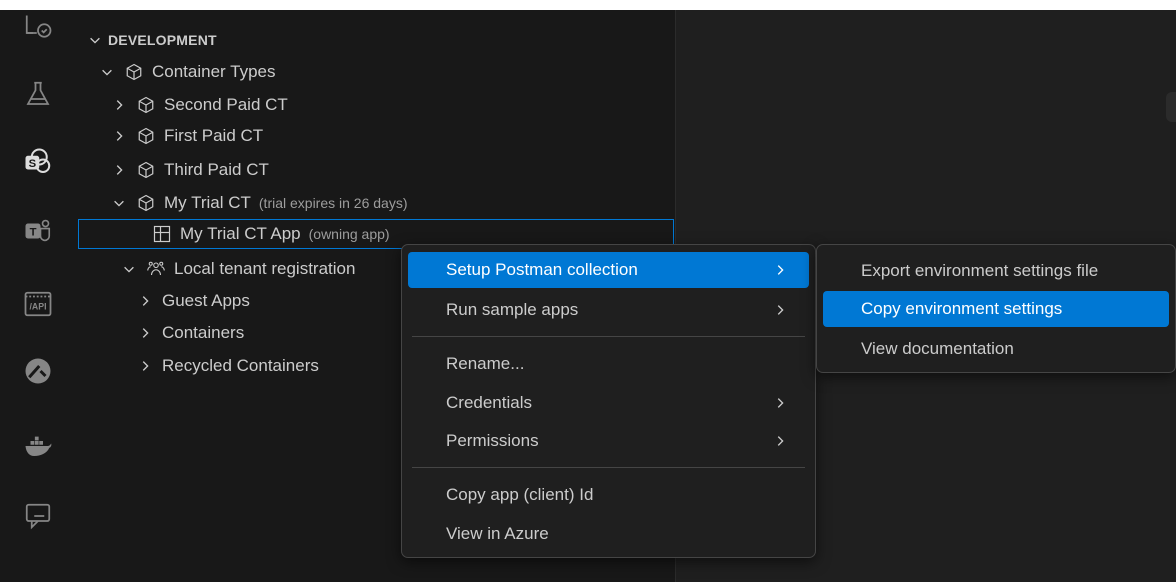 This screenshot has height=582, width=1176. I want to click on chat-icon, so click(38, 516).